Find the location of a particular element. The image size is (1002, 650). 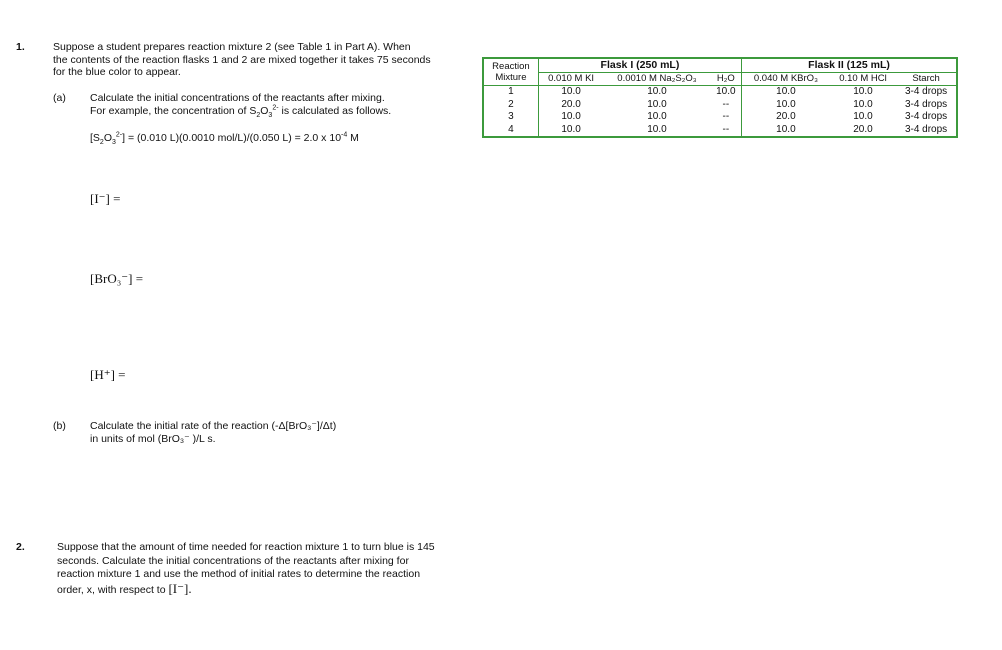

flask1-header: Flask I (250 mL) is located at coordinates (639, 65).